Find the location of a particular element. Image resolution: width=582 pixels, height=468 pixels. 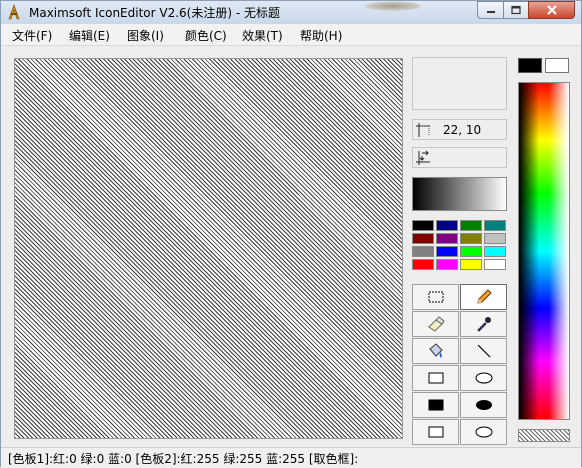

tool-rounded-rectangle is located at coordinates (435, 432).